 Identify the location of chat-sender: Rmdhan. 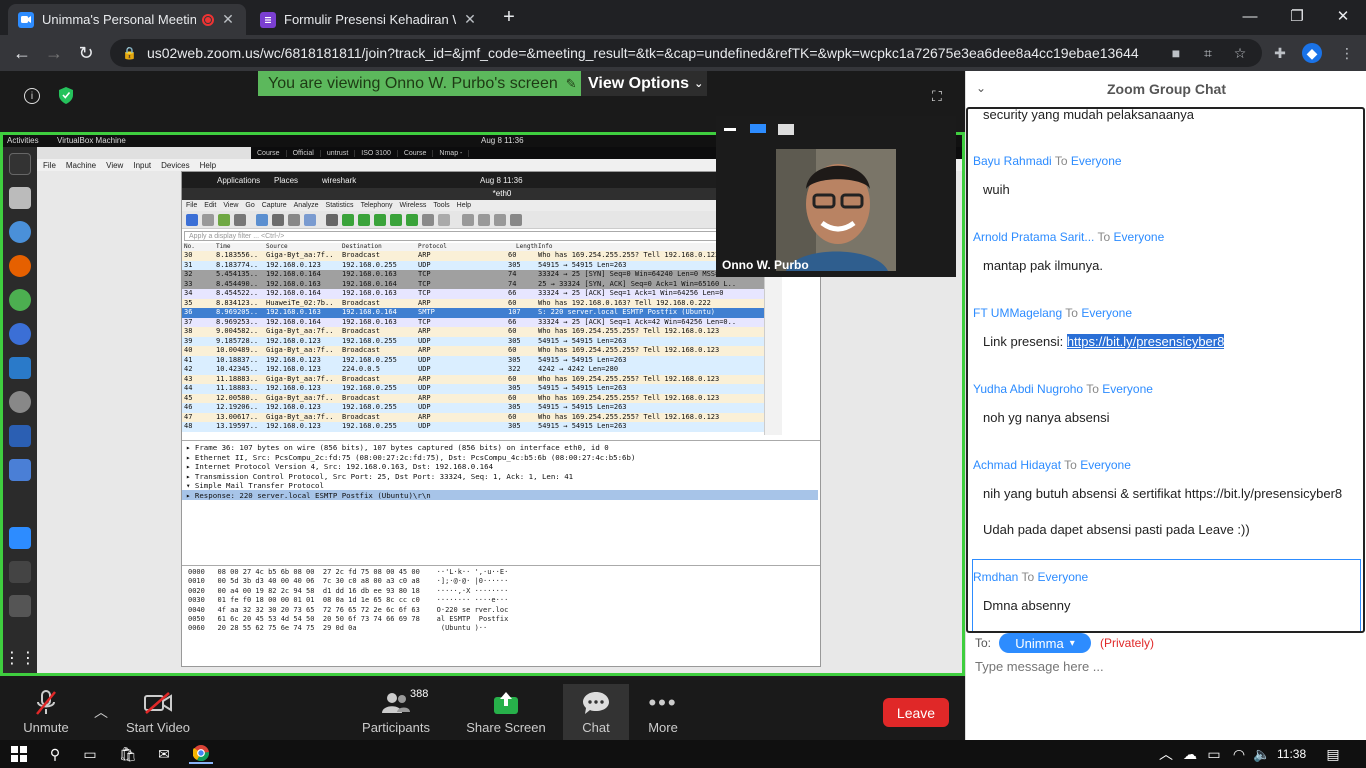
(995, 577).